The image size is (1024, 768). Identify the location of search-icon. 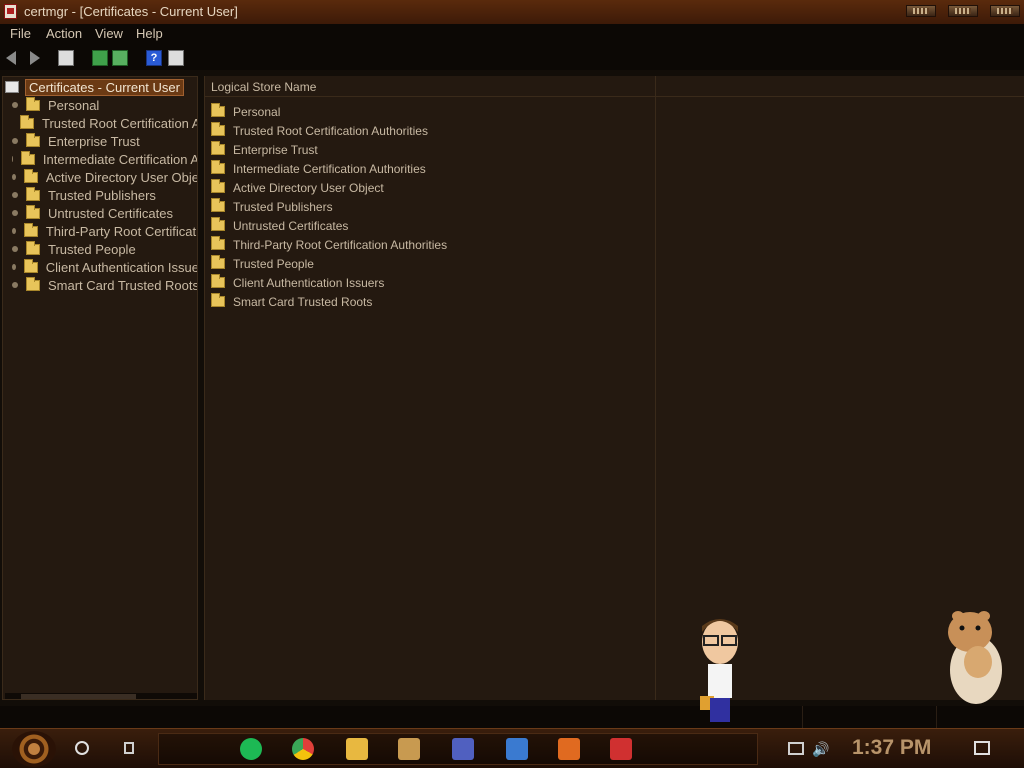
(82, 748).